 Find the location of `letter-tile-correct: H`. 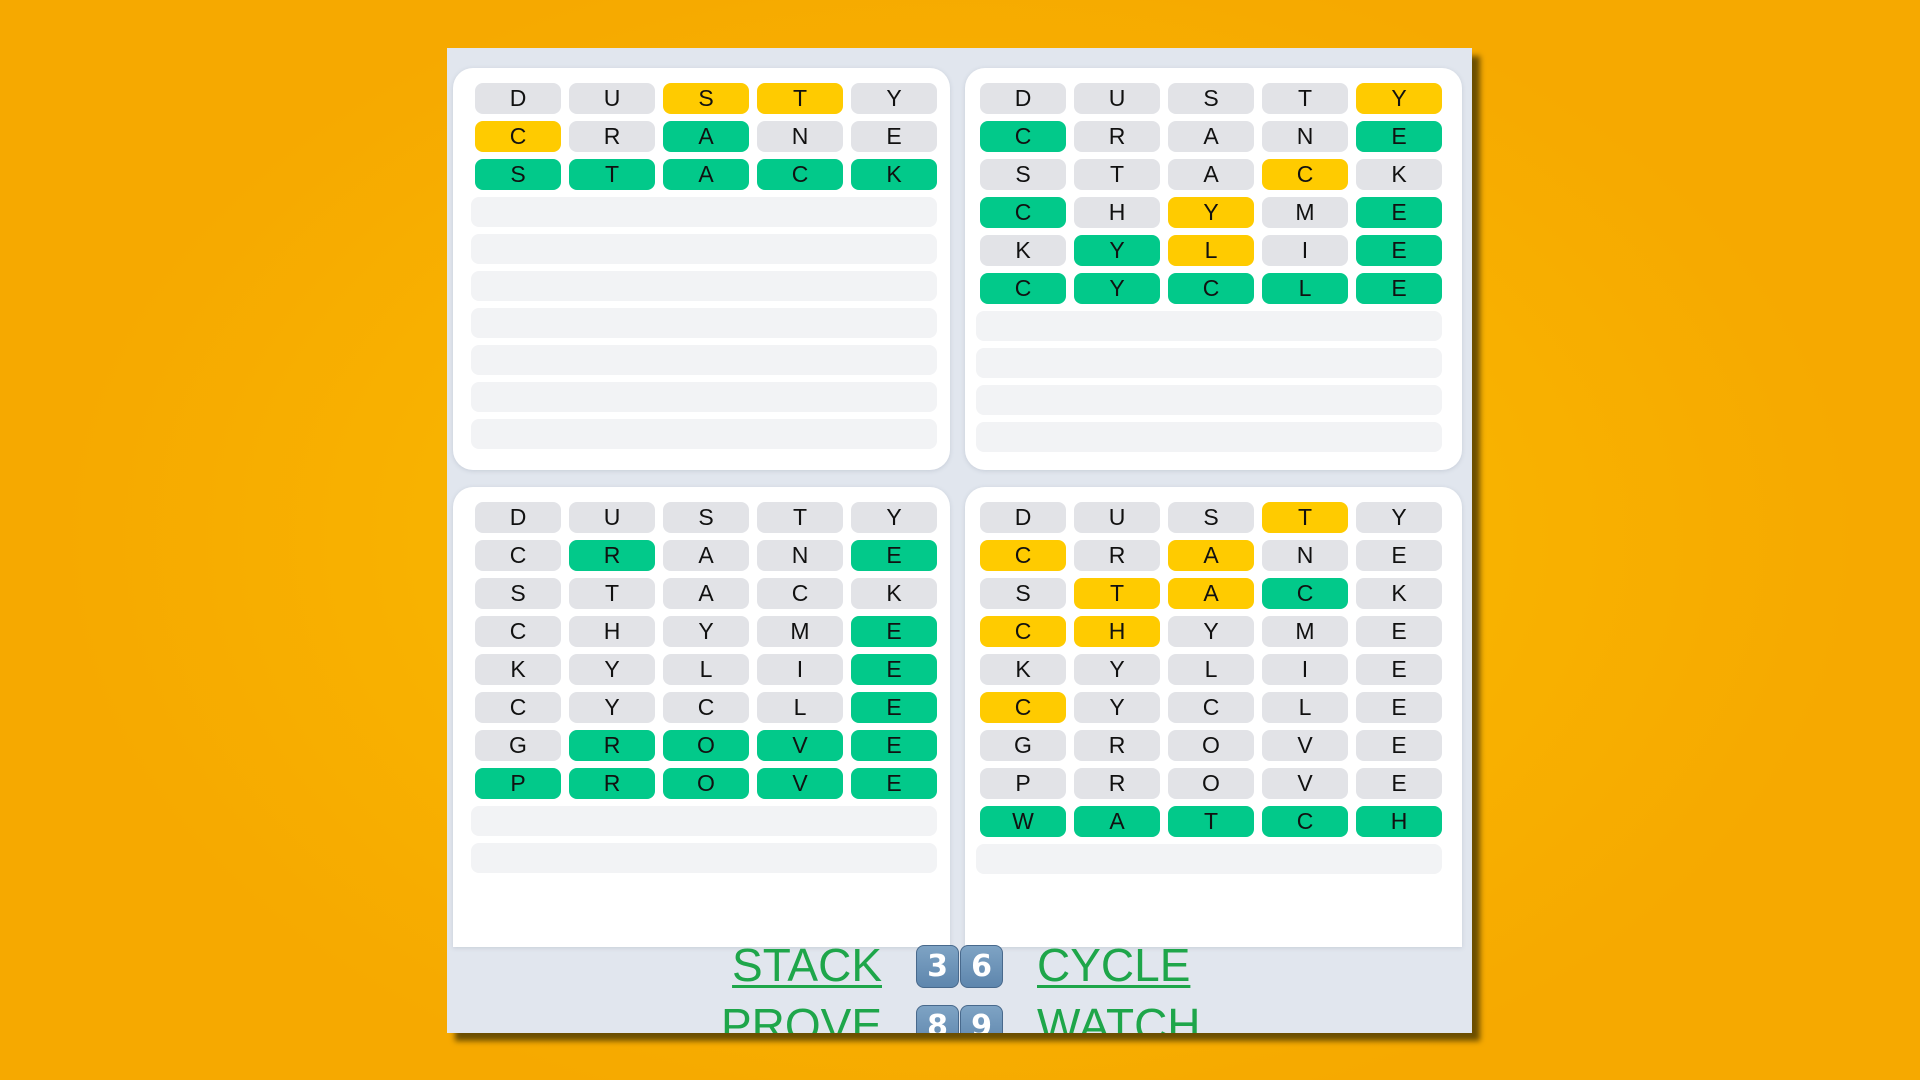

letter-tile-correct: H is located at coordinates (1399, 821).